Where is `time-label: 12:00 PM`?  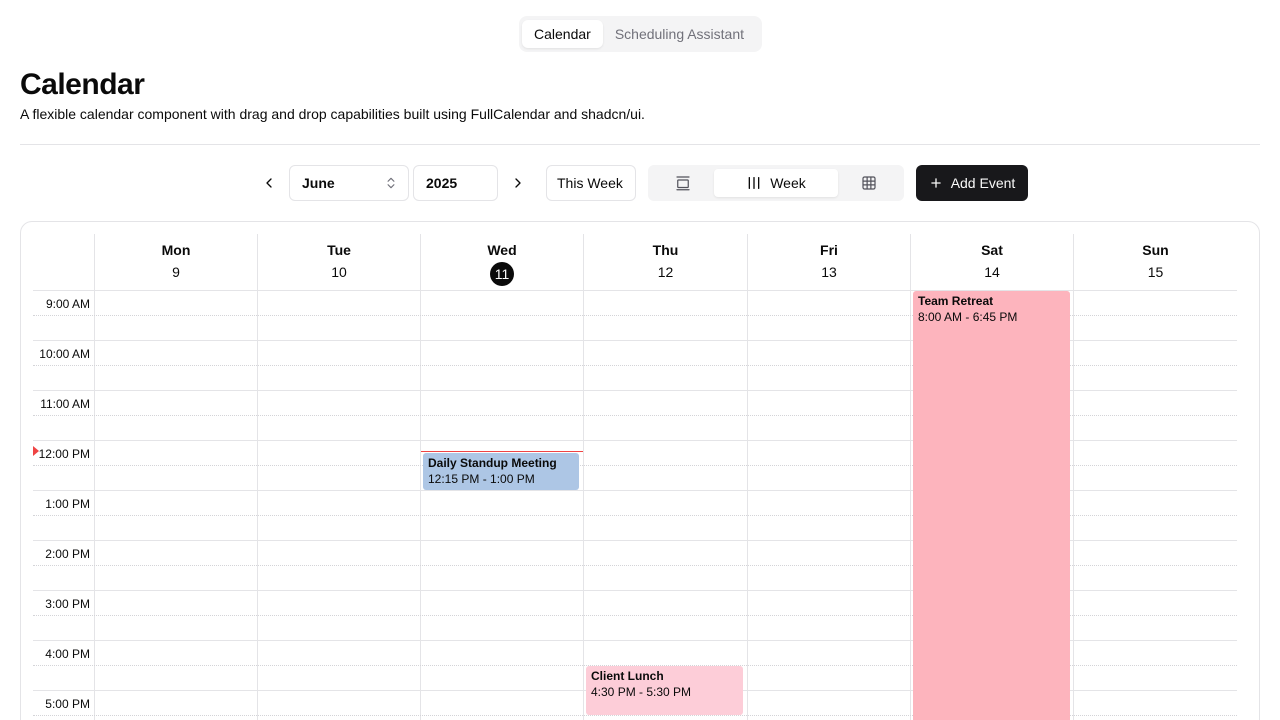
time-label: 12:00 PM is located at coordinates (64, 454).